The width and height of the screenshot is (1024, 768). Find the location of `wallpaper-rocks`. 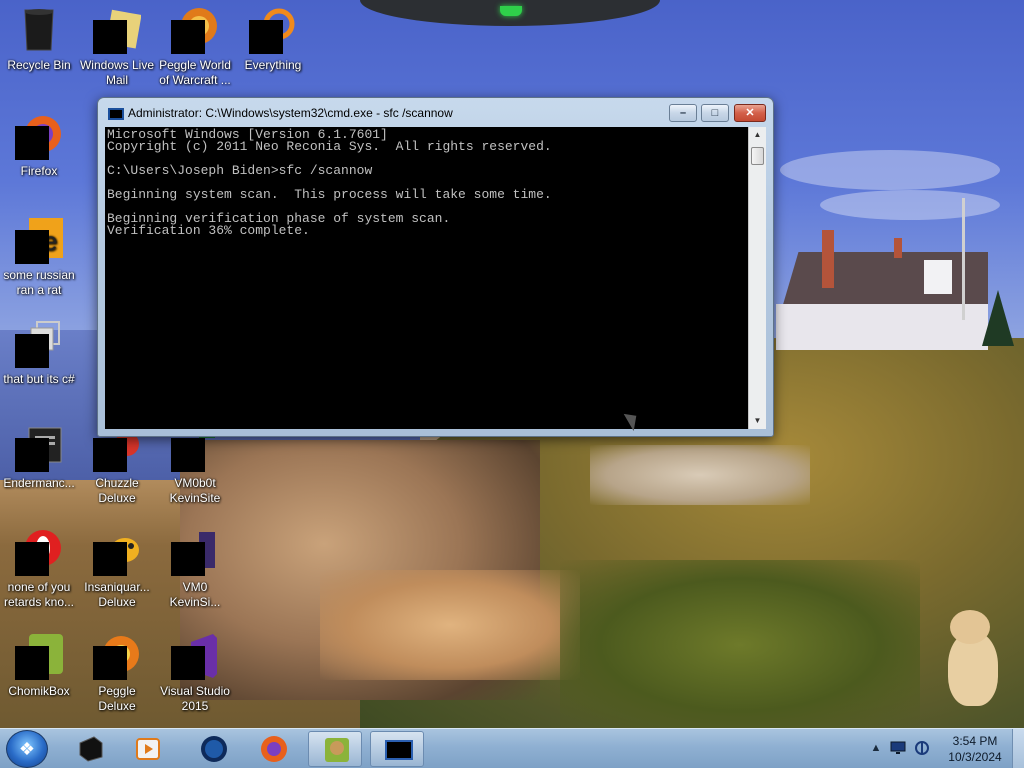

wallpaper-rocks is located at coordinates (450, 625).